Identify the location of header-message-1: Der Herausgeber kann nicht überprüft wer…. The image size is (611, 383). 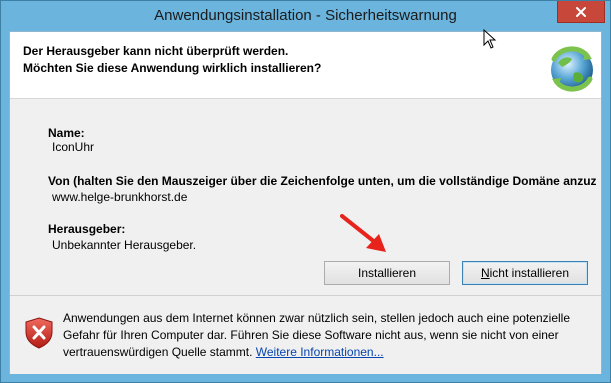
(156, 51).